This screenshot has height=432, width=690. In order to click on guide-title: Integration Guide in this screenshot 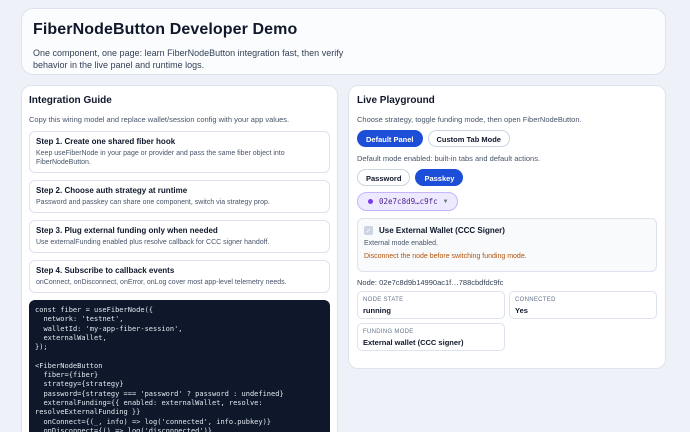, I will do `click(70, 100)`.